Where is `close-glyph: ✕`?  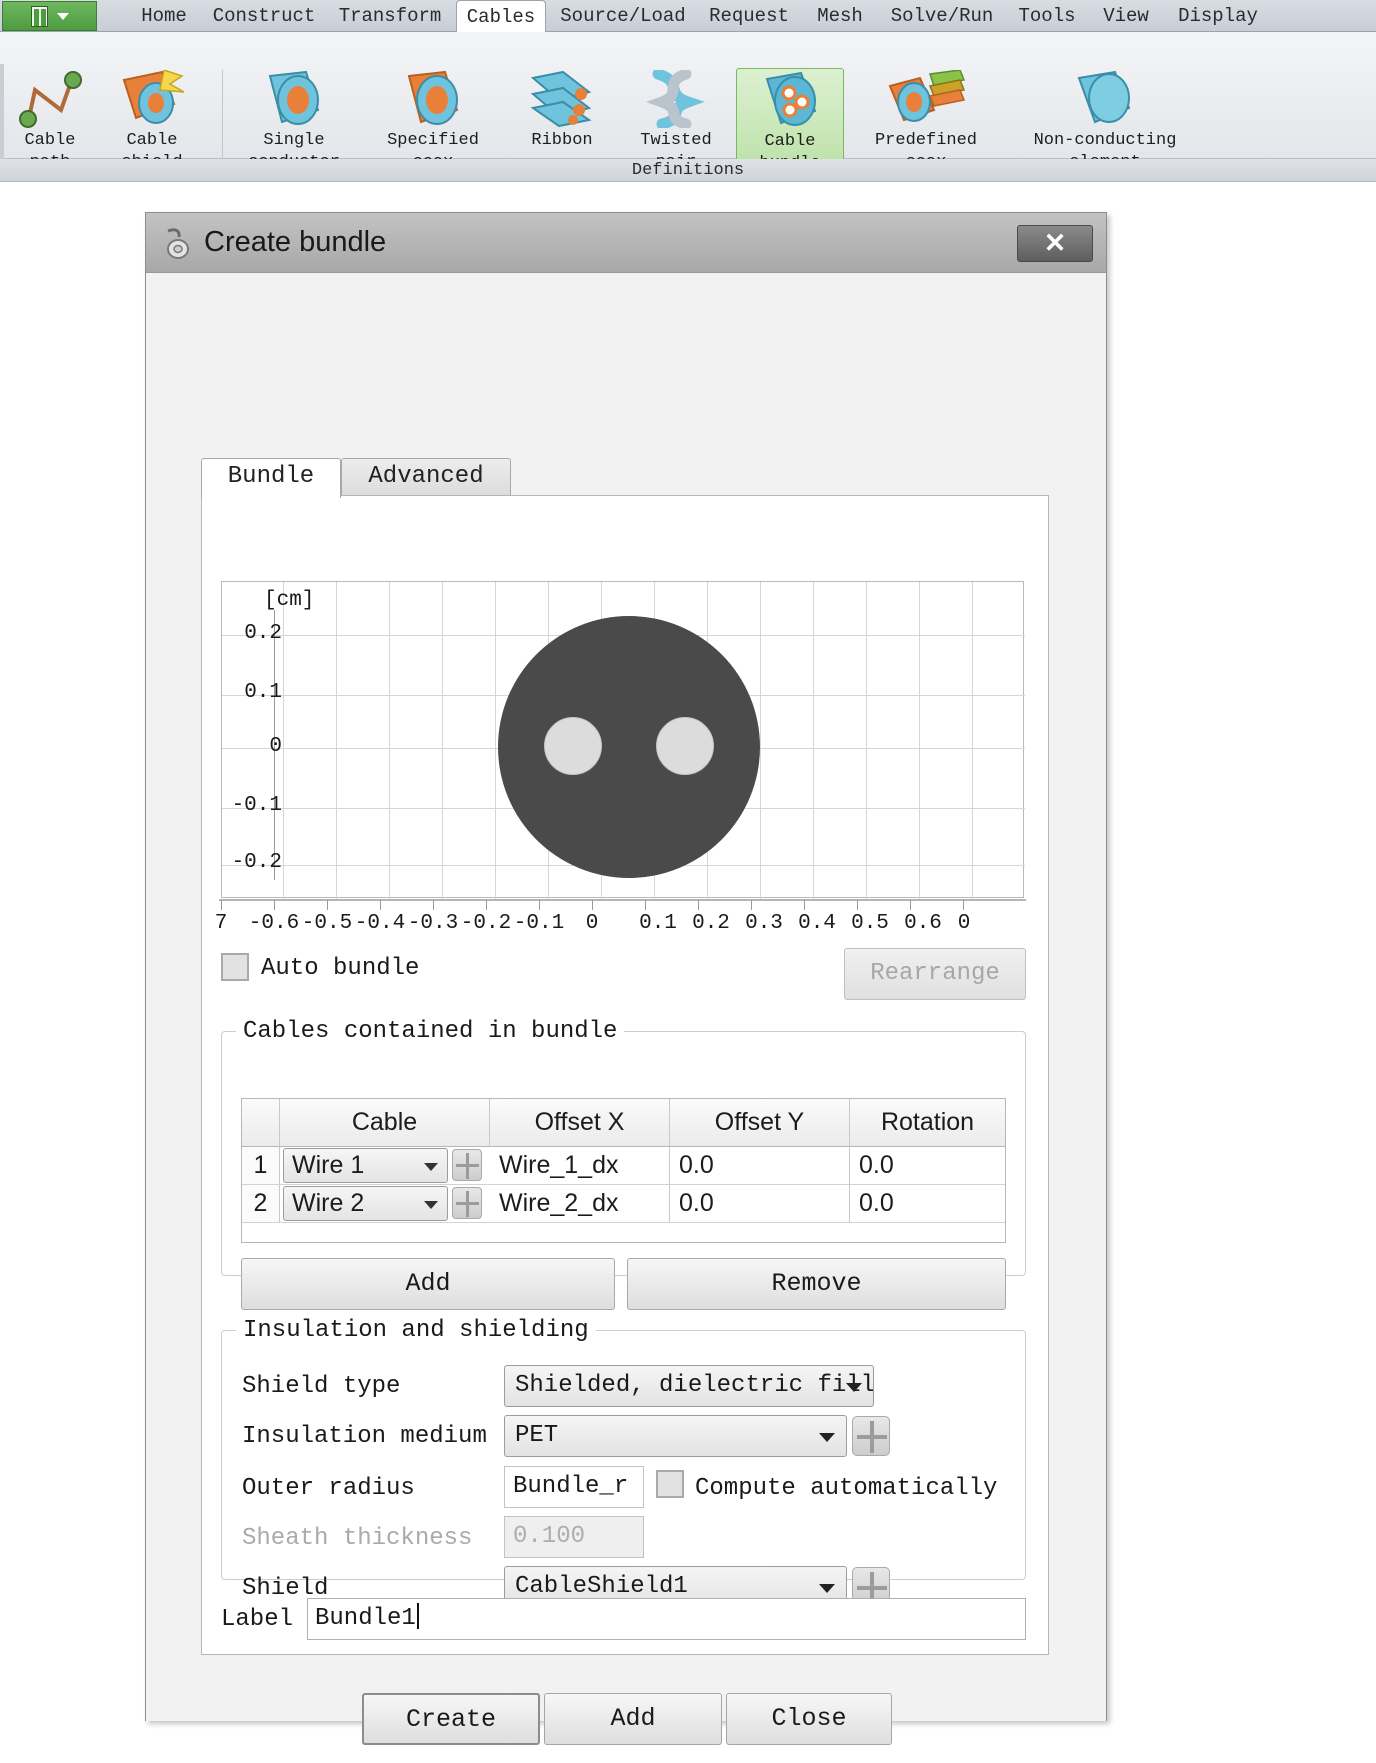
close-glyph: ✕ is located at coordinates (1055, 243).